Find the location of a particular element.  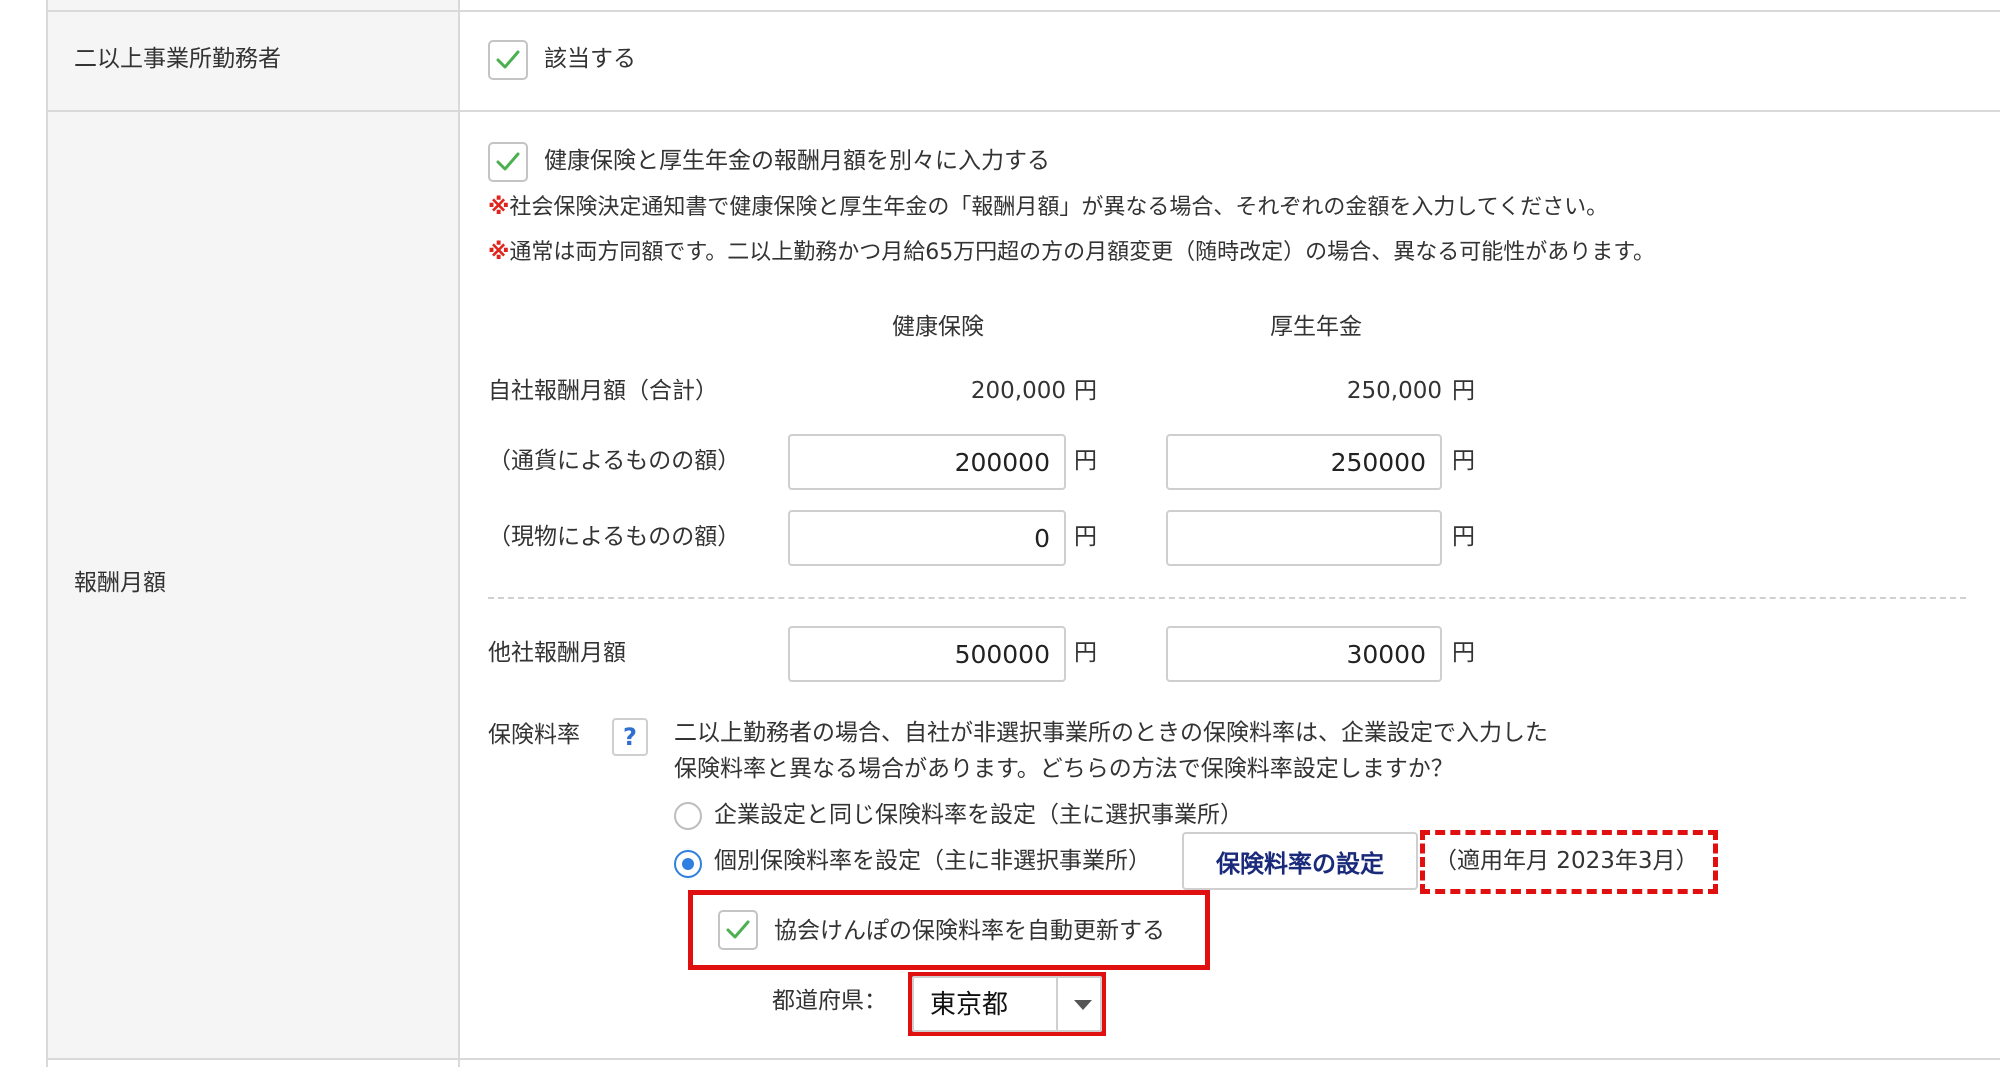

auto-update-checkbox is located at coordinates (738, 930).